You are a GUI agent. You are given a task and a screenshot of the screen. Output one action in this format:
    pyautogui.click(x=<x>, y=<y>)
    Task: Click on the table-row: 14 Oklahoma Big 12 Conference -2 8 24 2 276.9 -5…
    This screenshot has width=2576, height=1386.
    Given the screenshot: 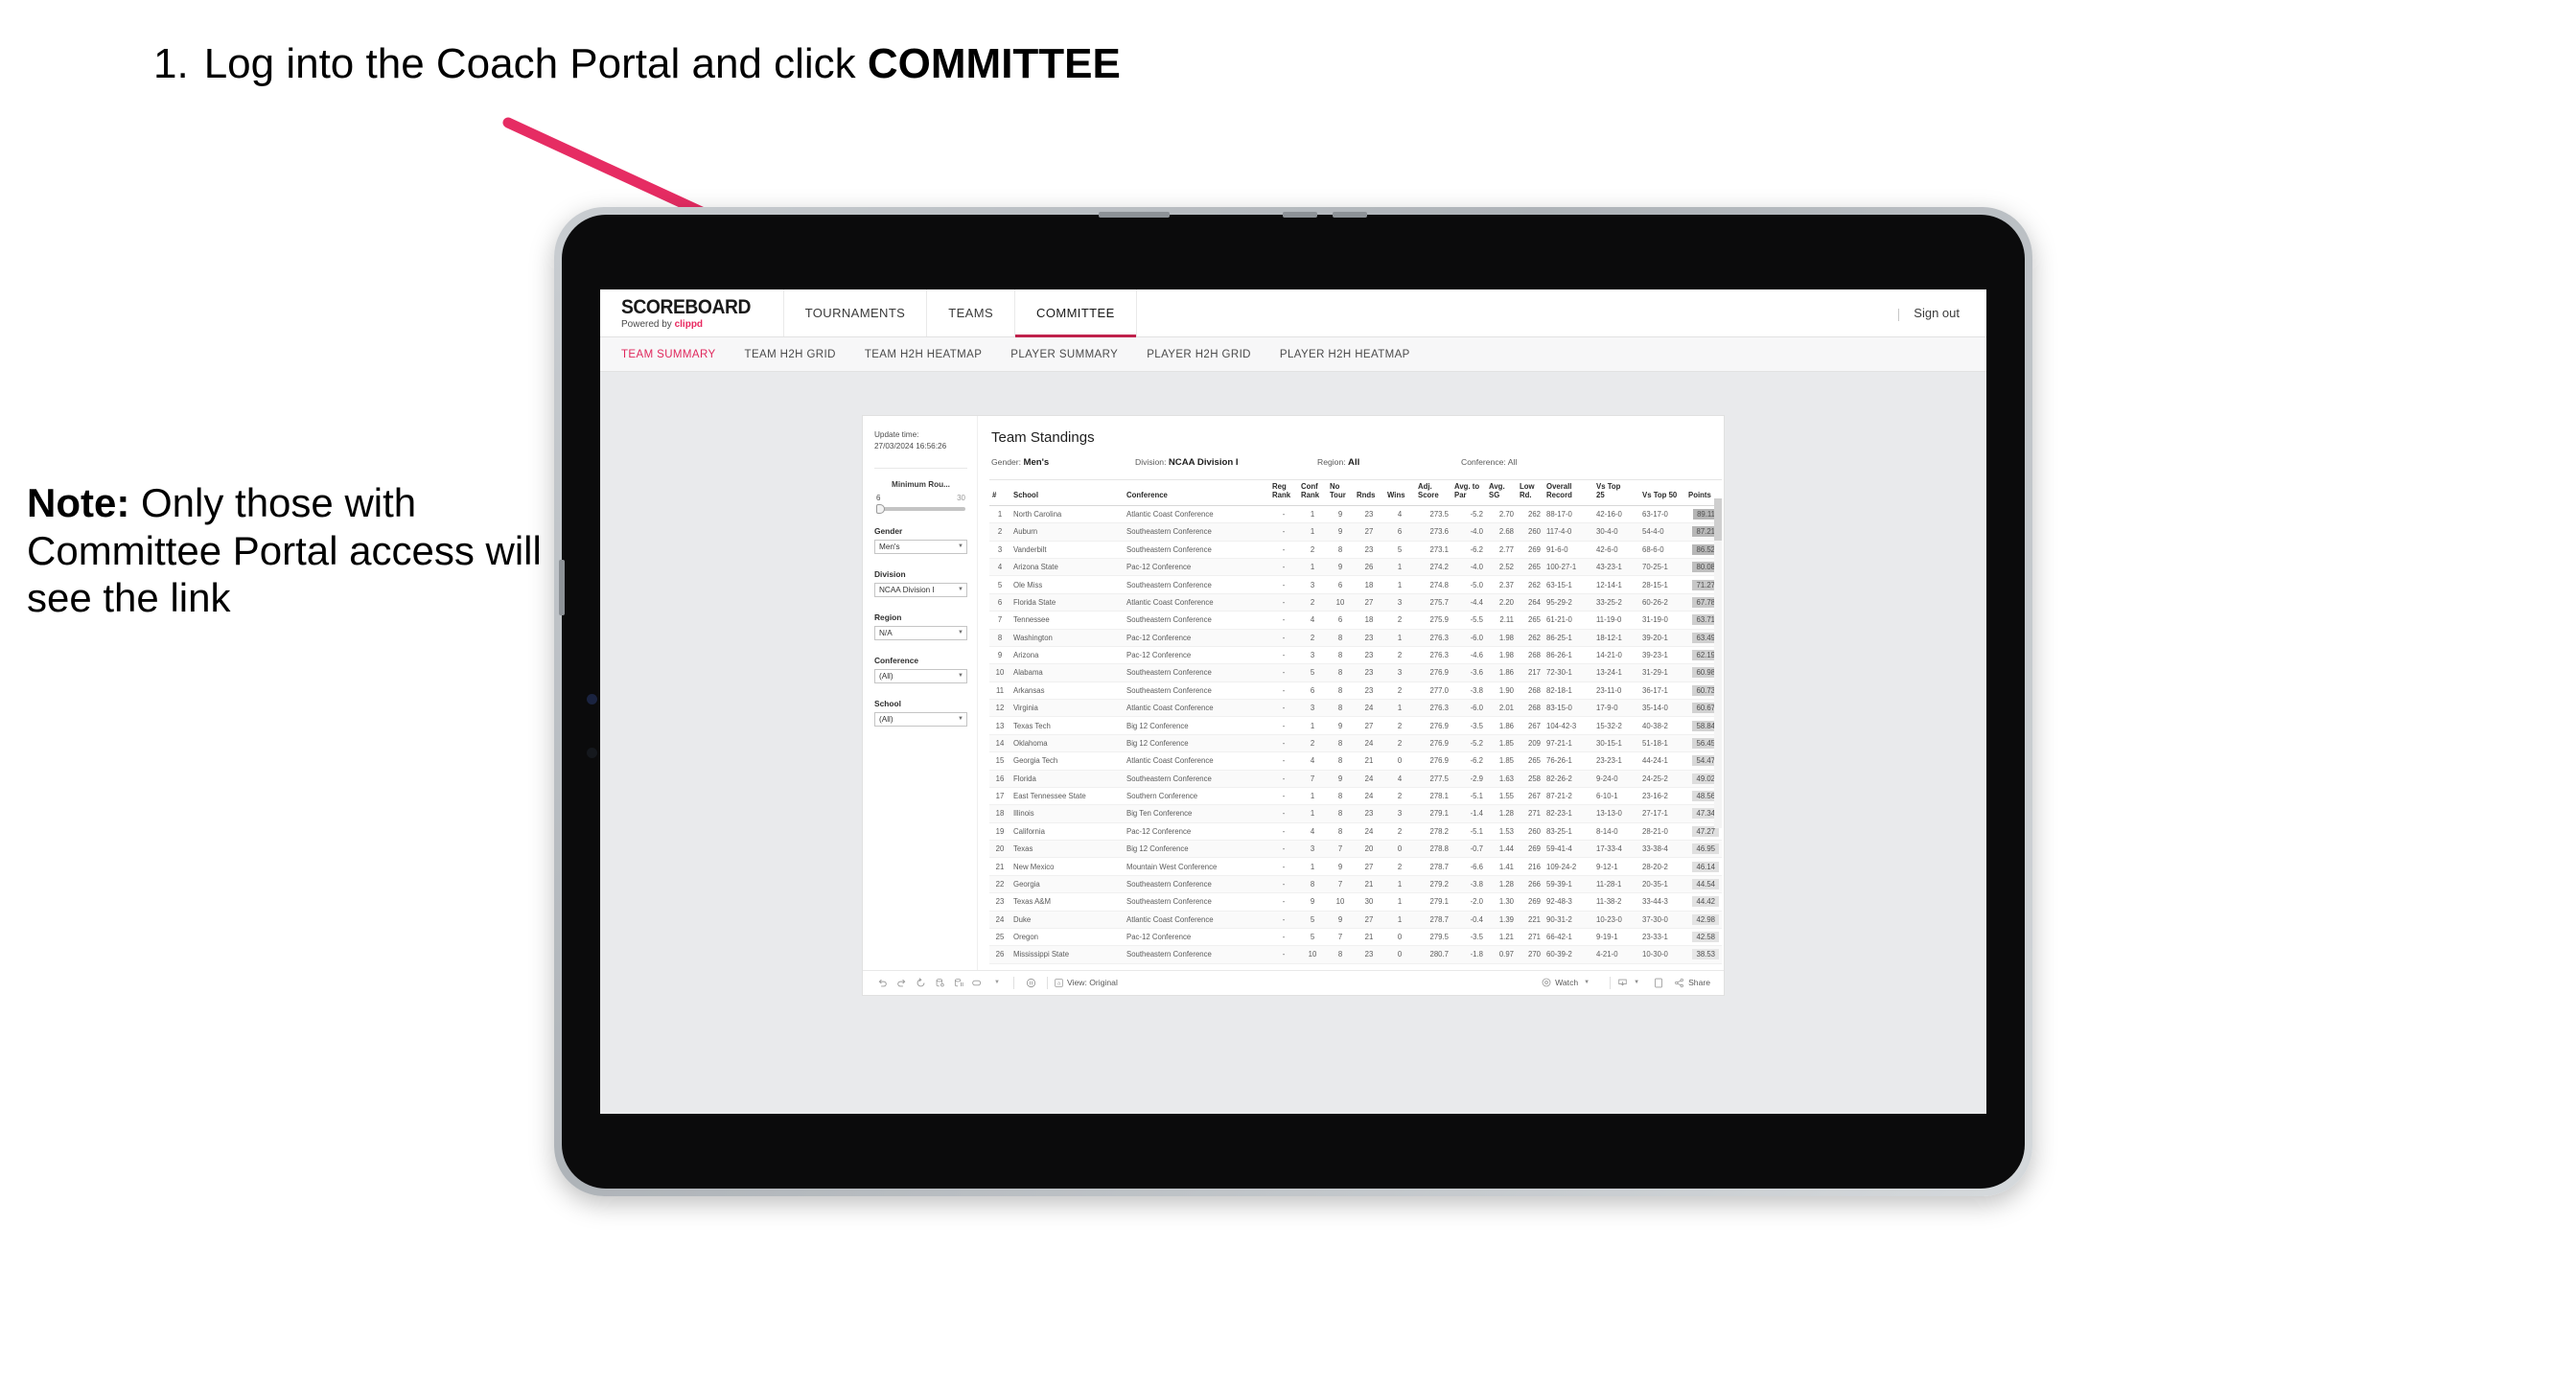 What is the action you would take?
    pyautogui.click(x=1356, y=743)
    